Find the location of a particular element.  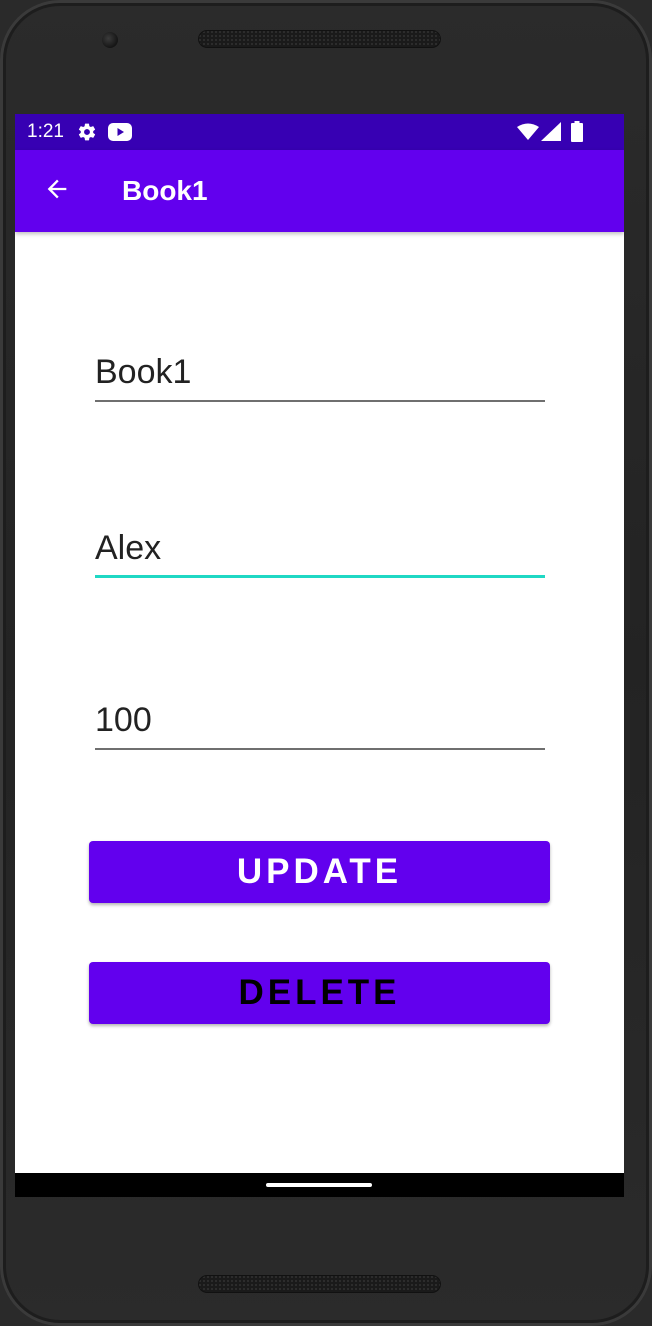

bottom-speaker is located at coordinates (319, 1284).